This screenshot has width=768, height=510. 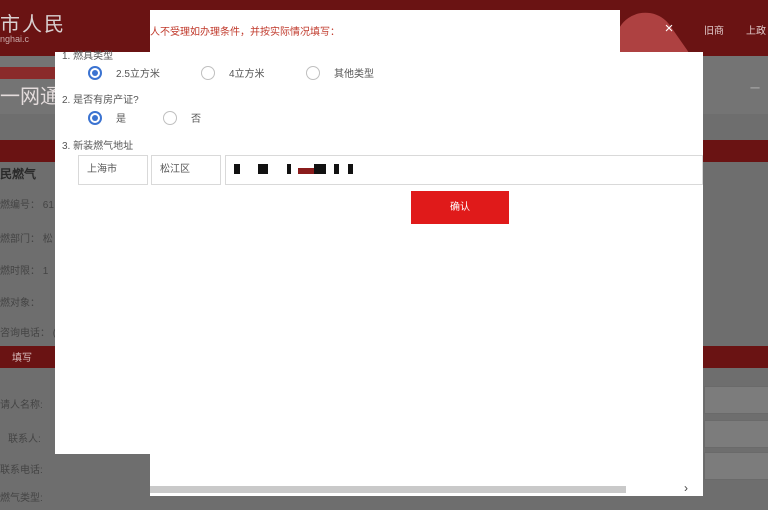 I want to click on radio-option-4: 4立方米, so click(x=233, y=72).